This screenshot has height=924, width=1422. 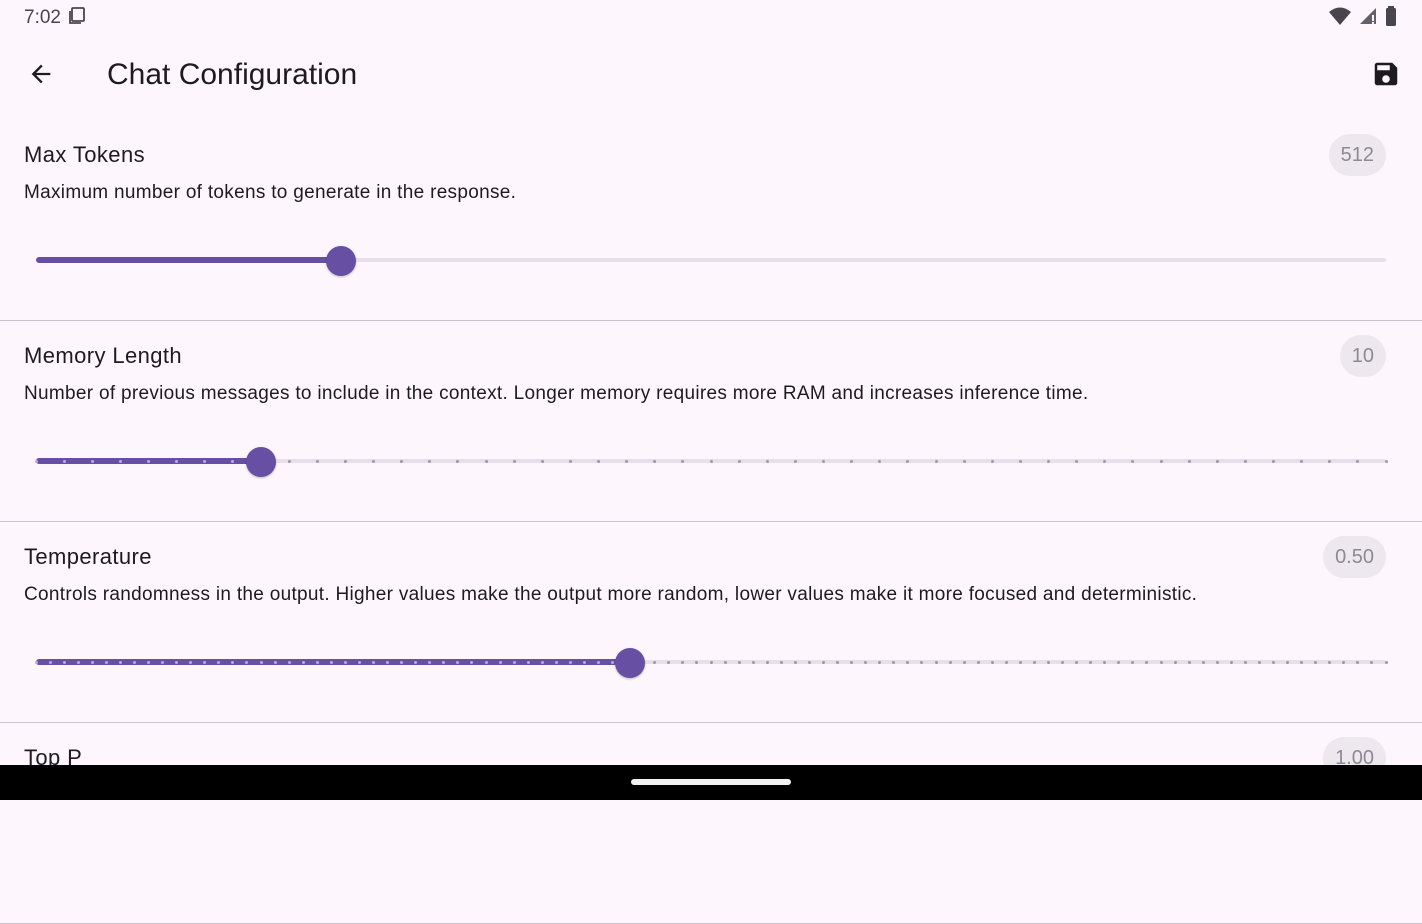 I want to click on max-tokens-slider, so click(x=711, y=261).